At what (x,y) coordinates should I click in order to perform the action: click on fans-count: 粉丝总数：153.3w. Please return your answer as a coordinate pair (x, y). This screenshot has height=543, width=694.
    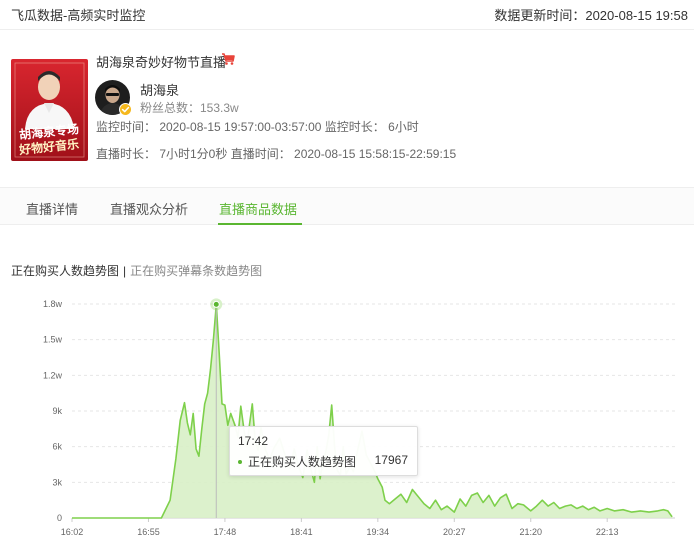
    Looking at the image, I should click on (189, 108).